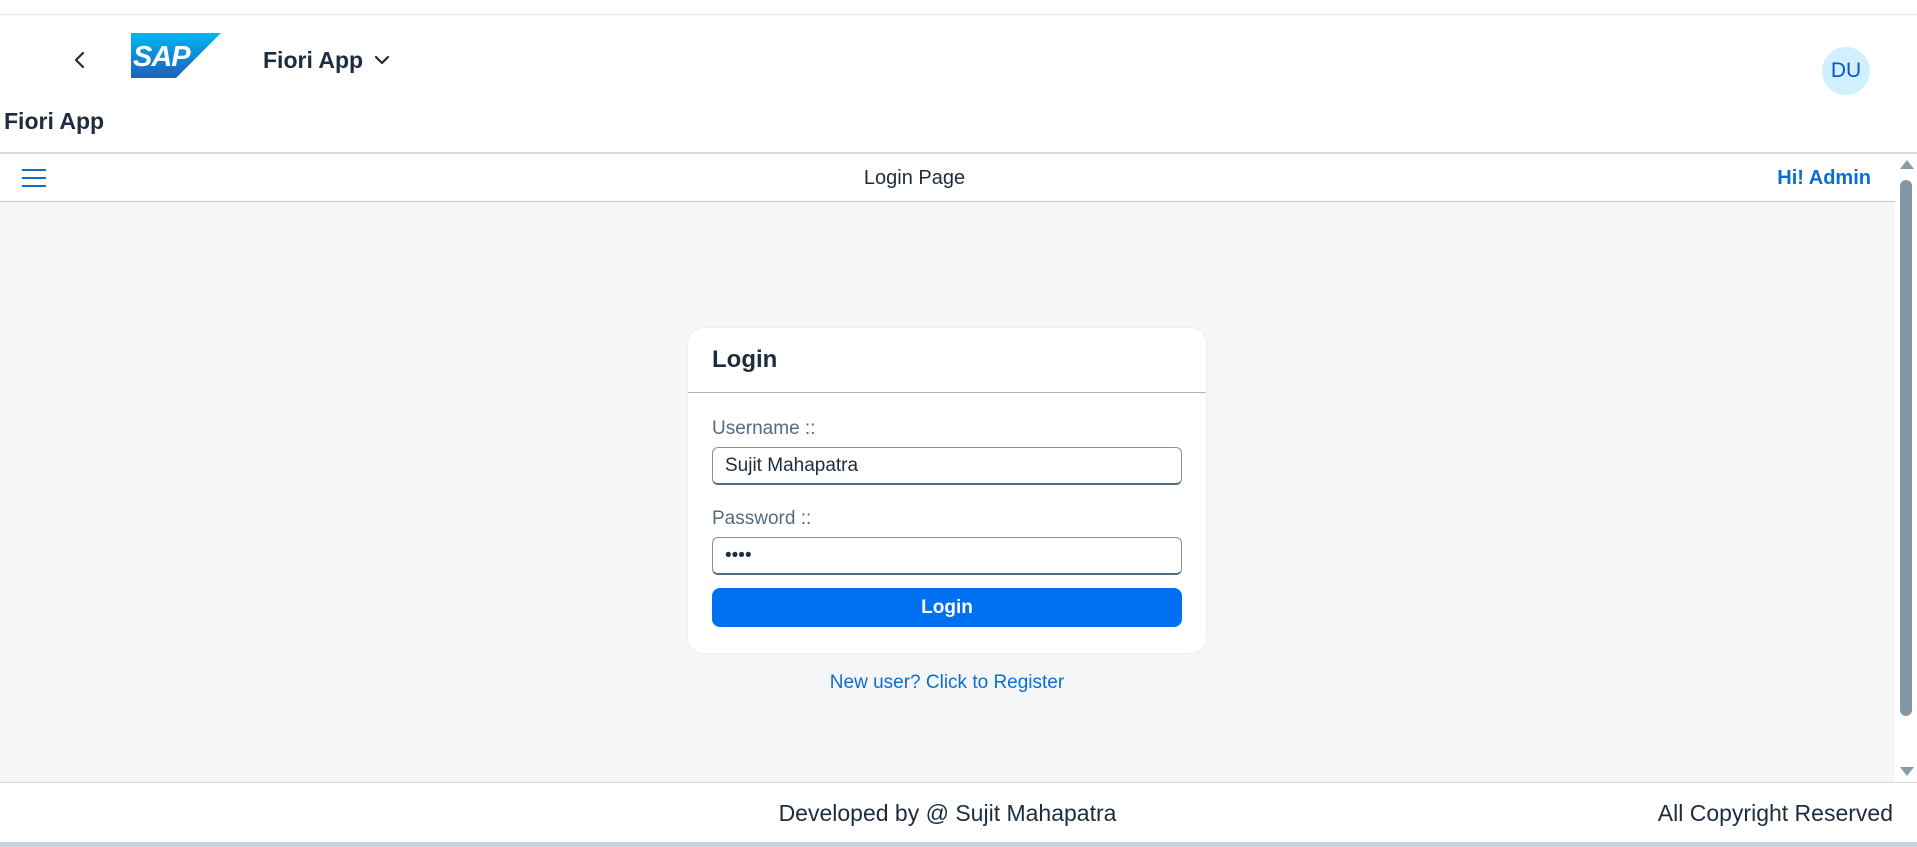 The width and height of the screenshot is (1917, 847). What do you see at coordinates (914, 177) in the screenshot?
I see `sub-header-title: Login Page` at bounding box center [914, 177].